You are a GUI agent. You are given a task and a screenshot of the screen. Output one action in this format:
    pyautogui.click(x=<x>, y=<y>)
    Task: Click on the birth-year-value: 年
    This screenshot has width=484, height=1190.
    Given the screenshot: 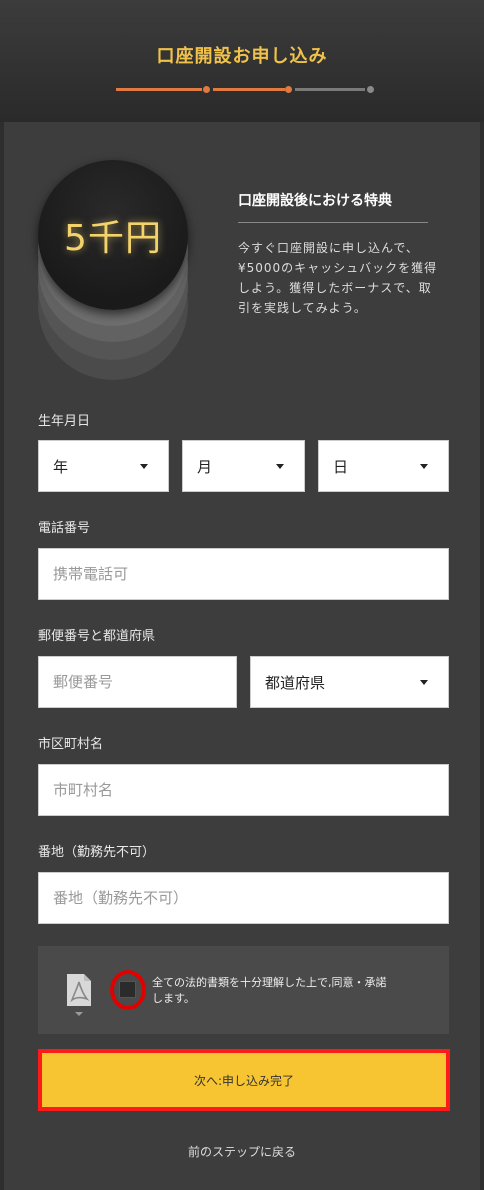 What is the action you would take?
    pyautogui.click(x=61, y=466)
    